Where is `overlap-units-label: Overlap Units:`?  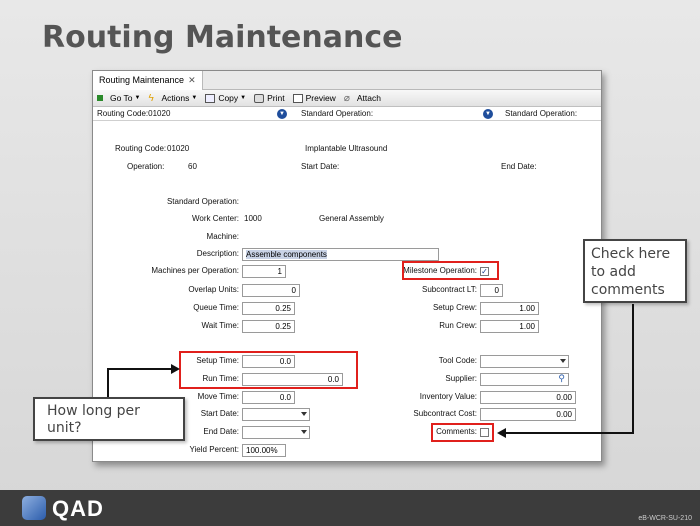 overlap-units-label: Overlap Units: is located at coordinates (213, 289).